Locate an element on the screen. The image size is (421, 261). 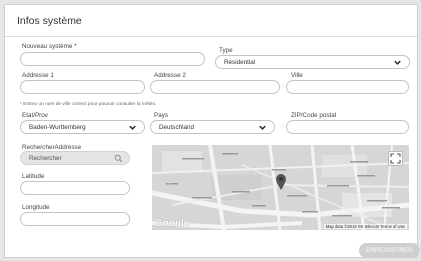
map-fullscreen-button is located at coordinates (395, 158).